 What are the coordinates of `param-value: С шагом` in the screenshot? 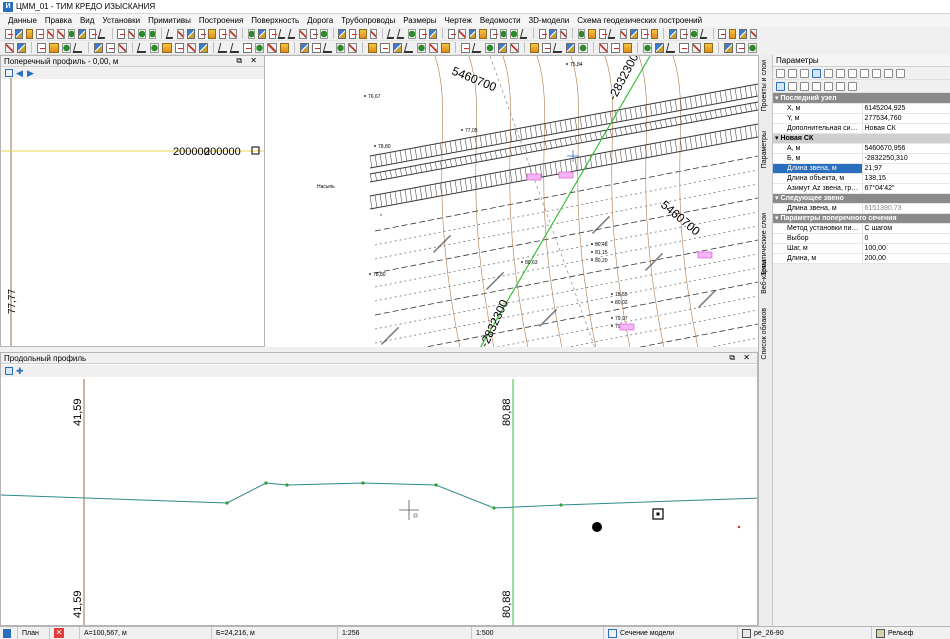 It's located at (906, 228).